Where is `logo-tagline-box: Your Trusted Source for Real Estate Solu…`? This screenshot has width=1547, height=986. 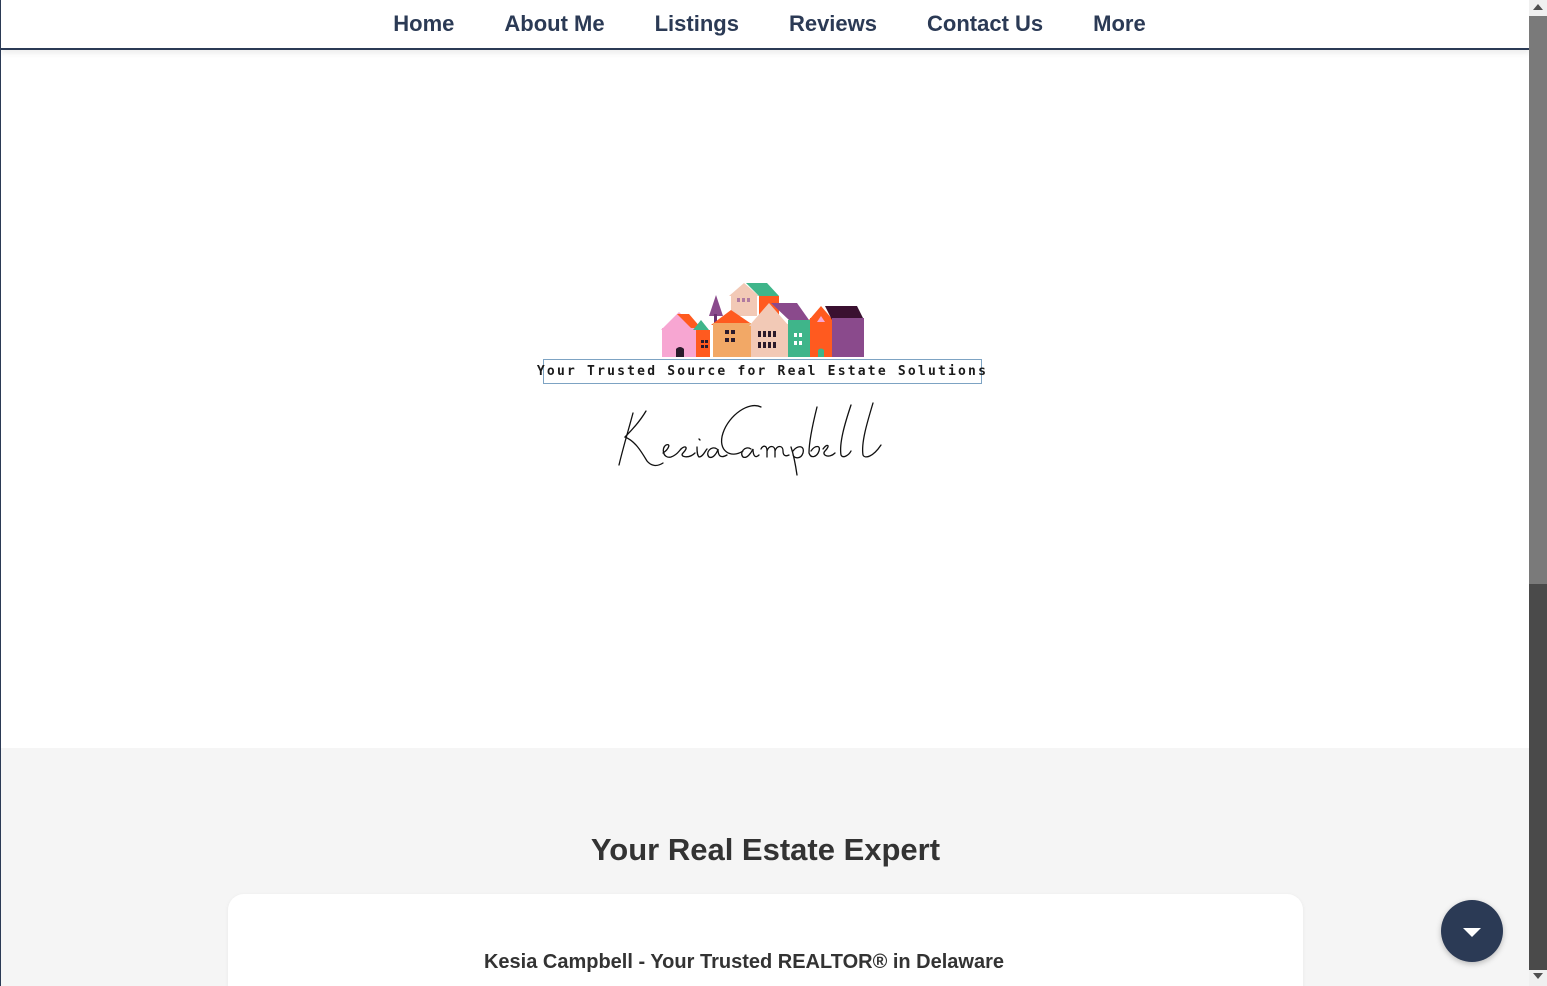
logo-tagline-box: Your Trusted Source for Real Estate Solu… is located at coordinates (761, 371).